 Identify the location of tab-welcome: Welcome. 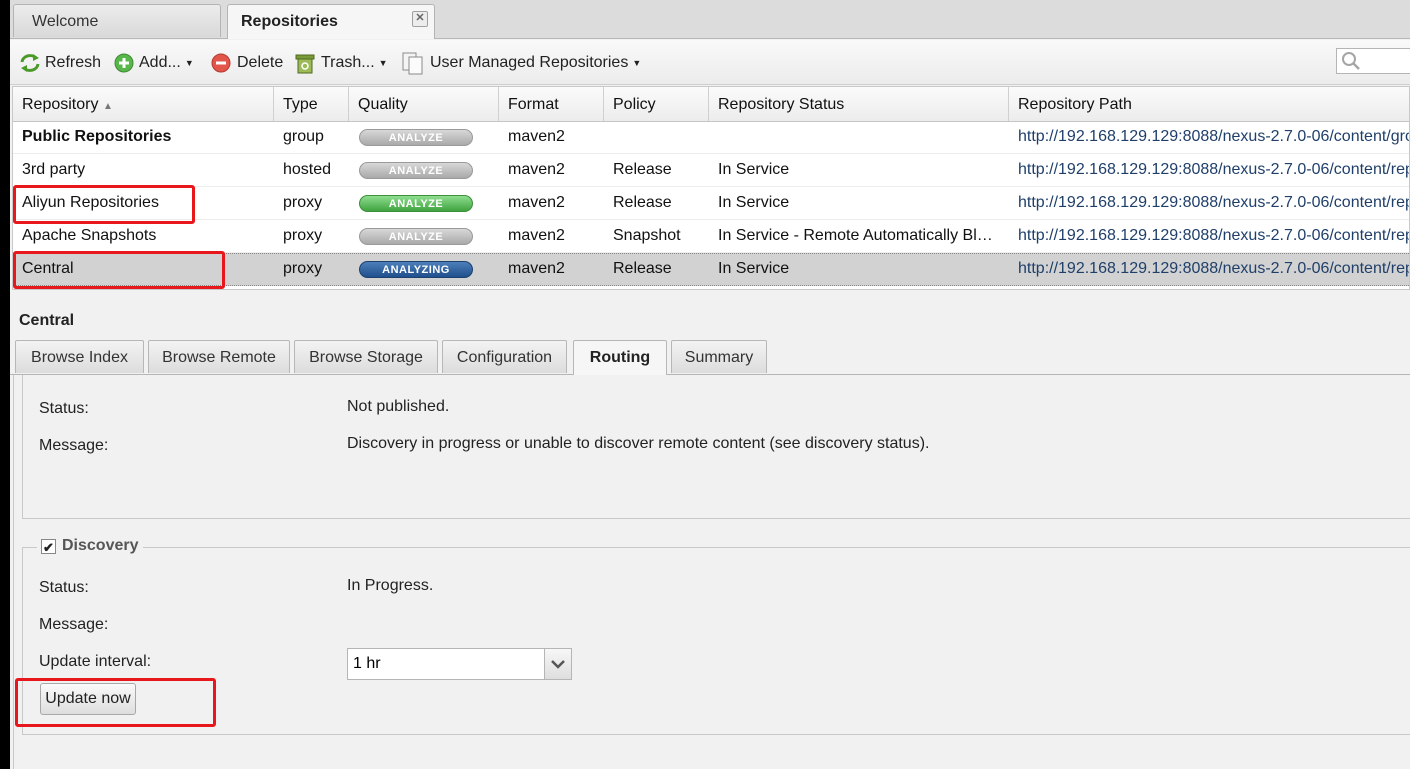
(117, 20).